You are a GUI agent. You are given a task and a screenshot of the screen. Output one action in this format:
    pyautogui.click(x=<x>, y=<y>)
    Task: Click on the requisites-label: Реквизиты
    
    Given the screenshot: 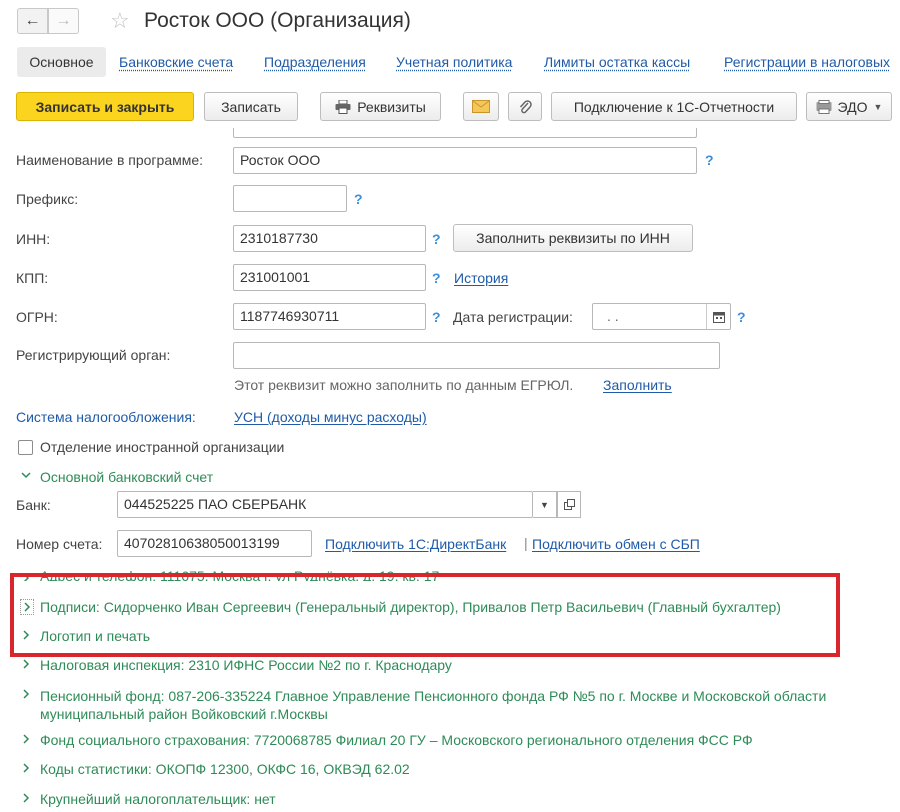 What is the action you would take?
    pyautogui.click(x=391, y=106)
    